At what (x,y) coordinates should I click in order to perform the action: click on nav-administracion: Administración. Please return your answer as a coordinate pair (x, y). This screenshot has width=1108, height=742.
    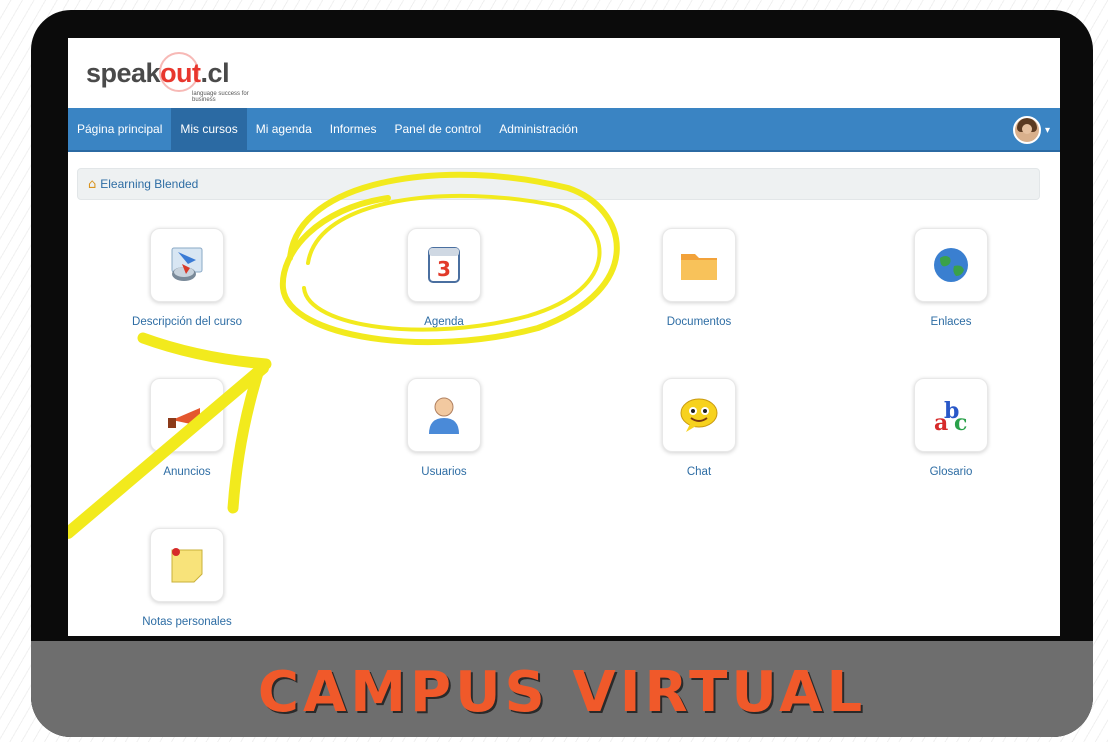
    Looking at the image, I should click on (538, 129).